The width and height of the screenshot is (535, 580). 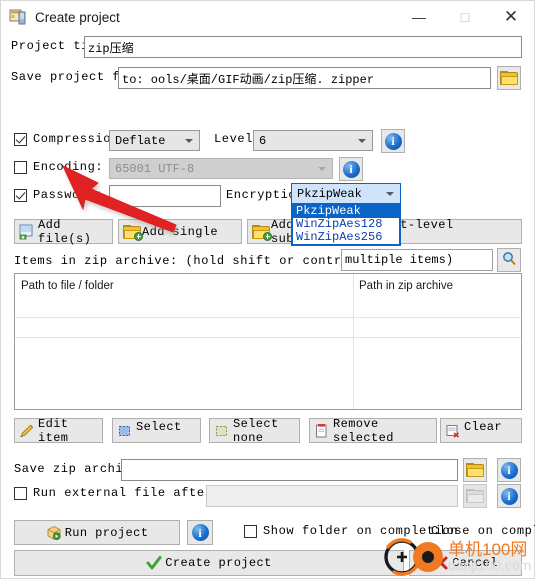 I want to click on run-external-input, so click(x=332, y=496).